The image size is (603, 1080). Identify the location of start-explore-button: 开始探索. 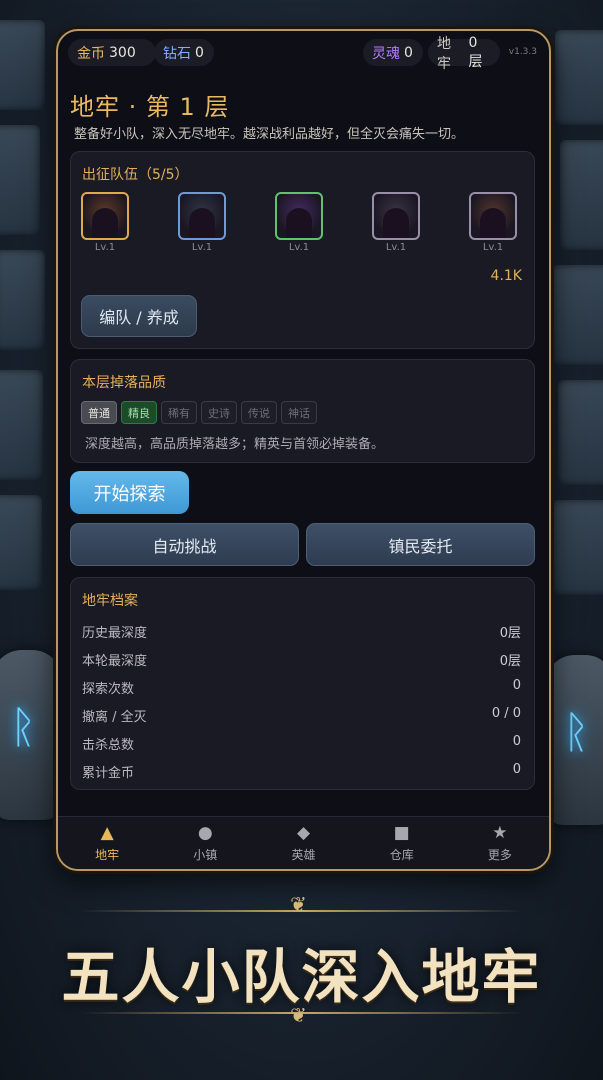
(129, 492).